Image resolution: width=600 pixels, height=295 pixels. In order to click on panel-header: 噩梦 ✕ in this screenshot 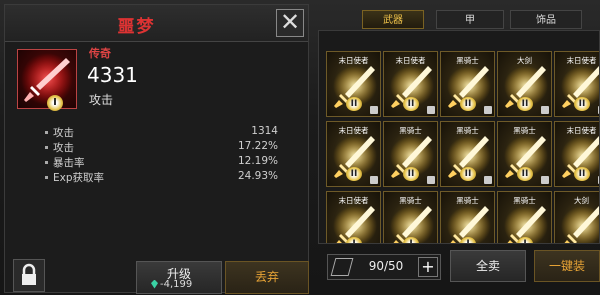, I will do `click(156, 23)`.